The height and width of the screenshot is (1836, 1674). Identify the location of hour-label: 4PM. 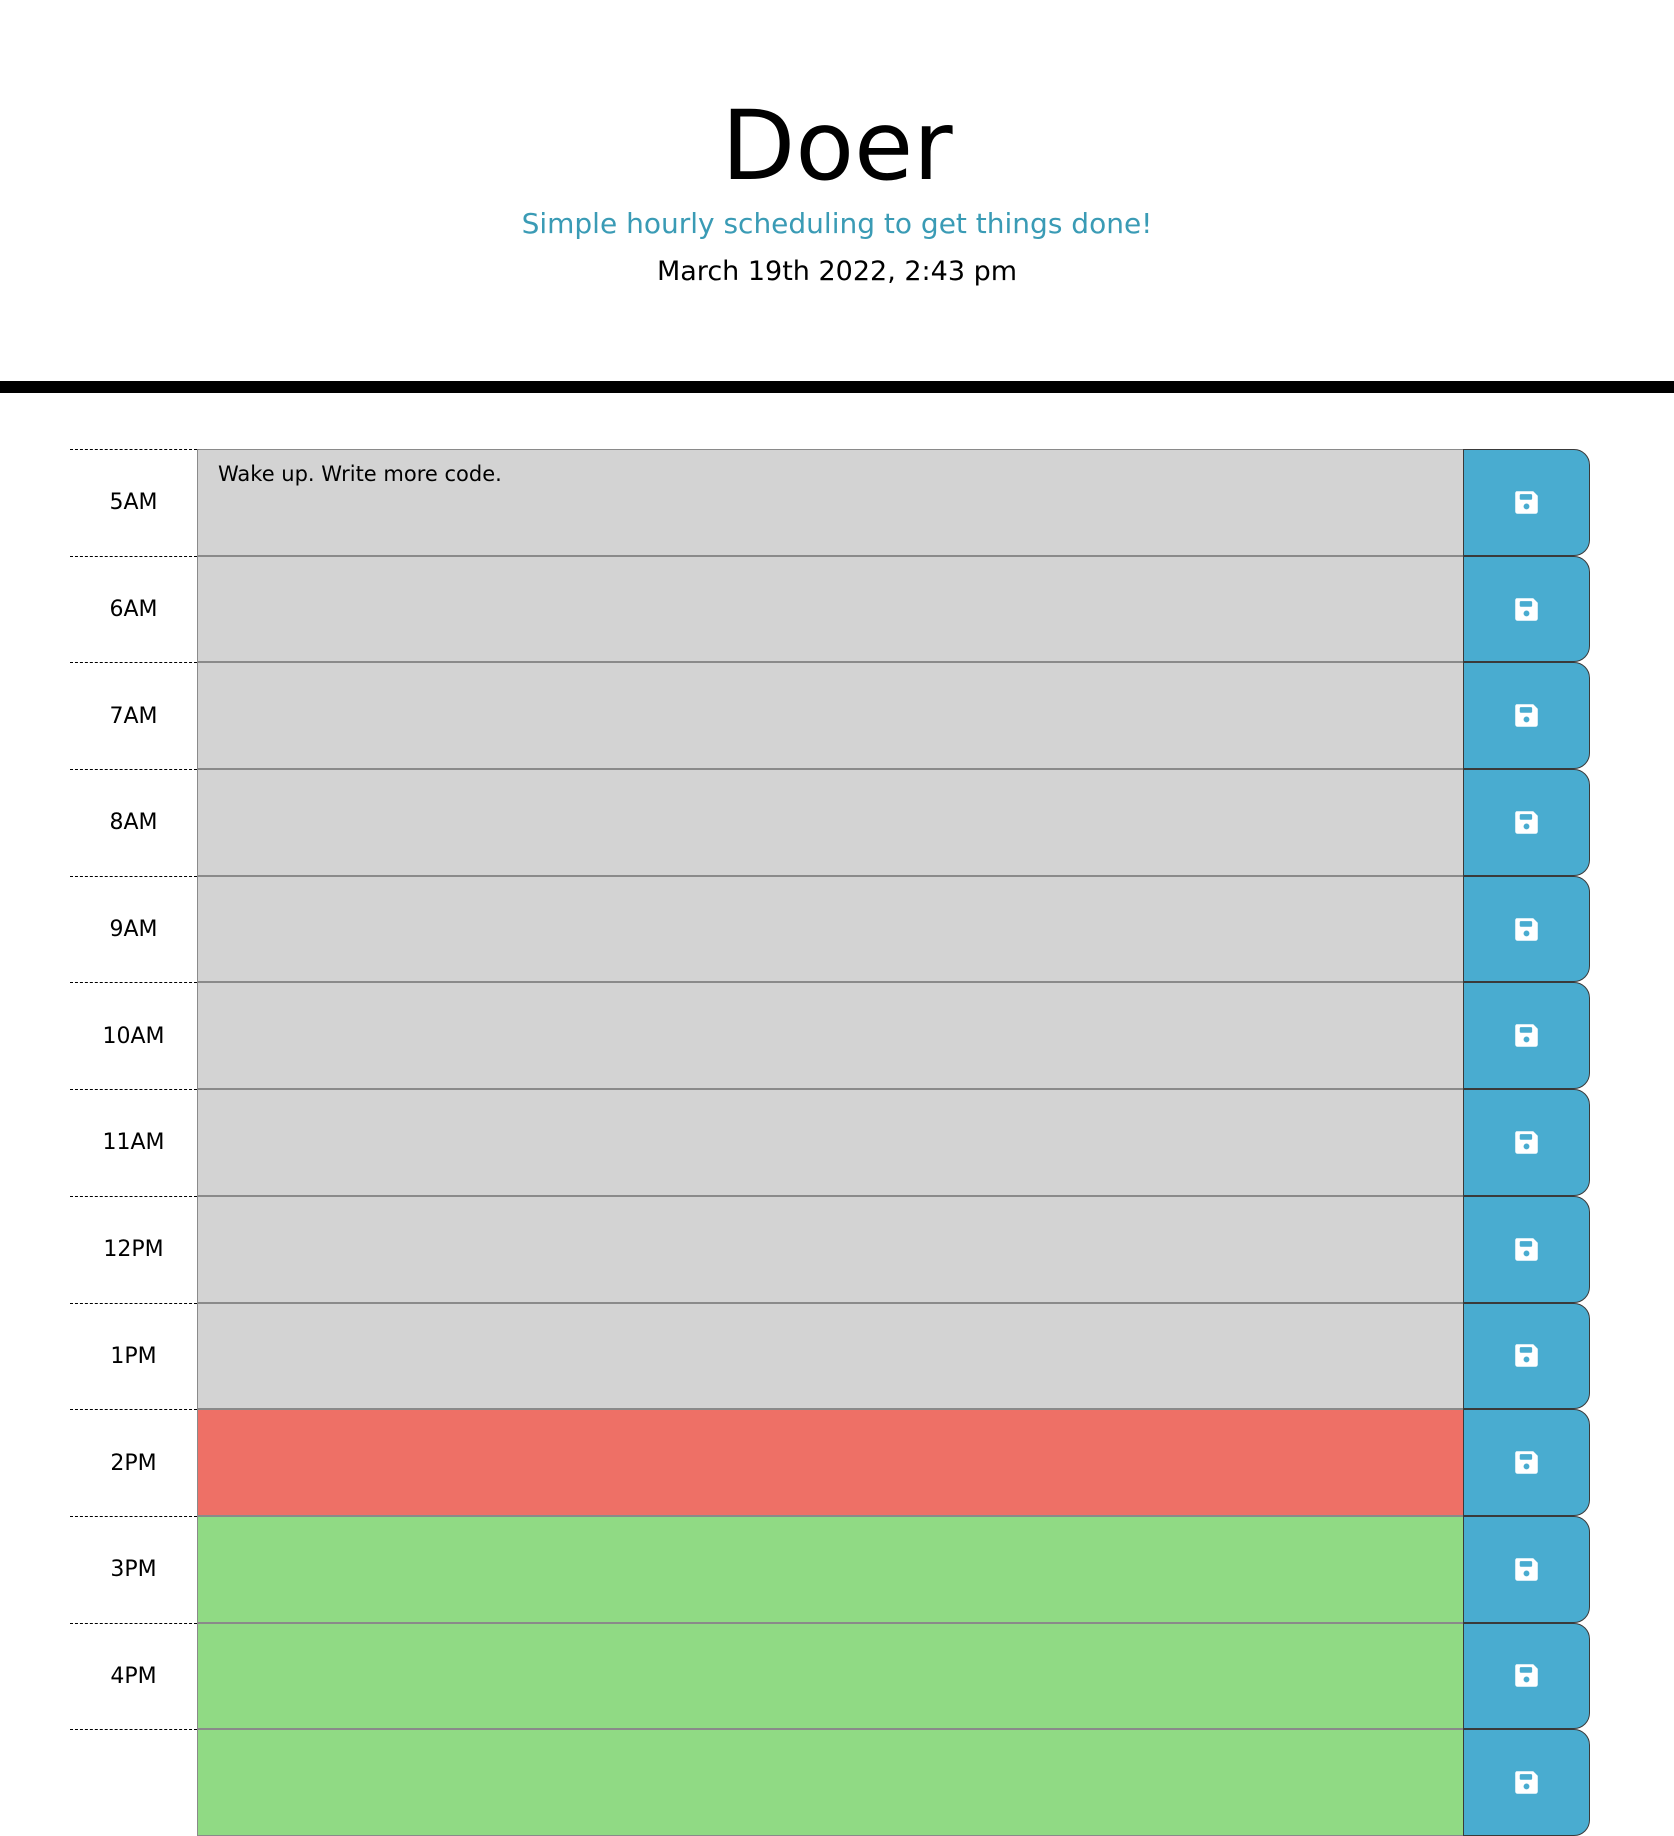
(133, 1676).